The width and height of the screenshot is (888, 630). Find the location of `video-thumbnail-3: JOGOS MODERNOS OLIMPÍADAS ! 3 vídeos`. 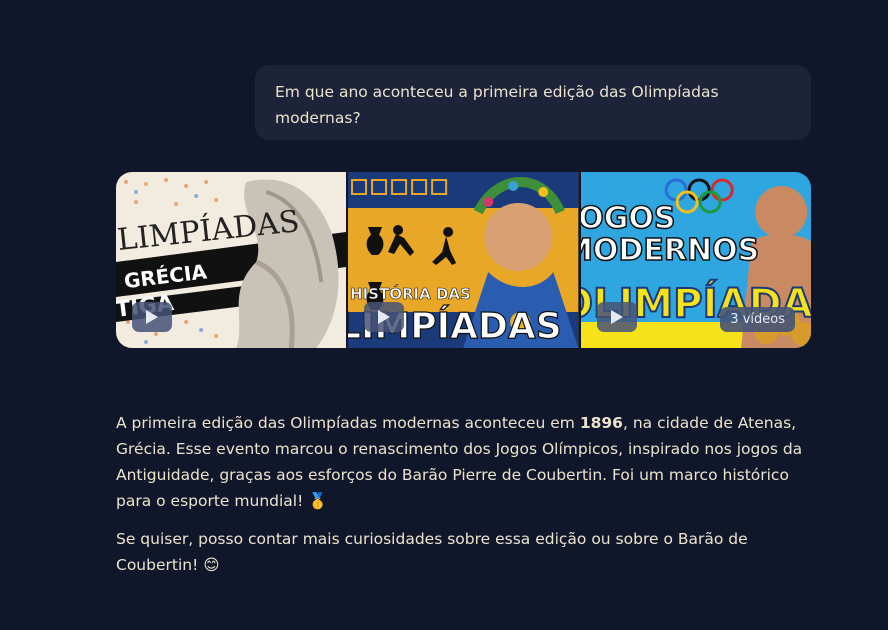

video-thumbnail-3: JOGOS MODERNOS OLIMPÍADAS ! 3 vídeos is located at coordinates (695, 260).